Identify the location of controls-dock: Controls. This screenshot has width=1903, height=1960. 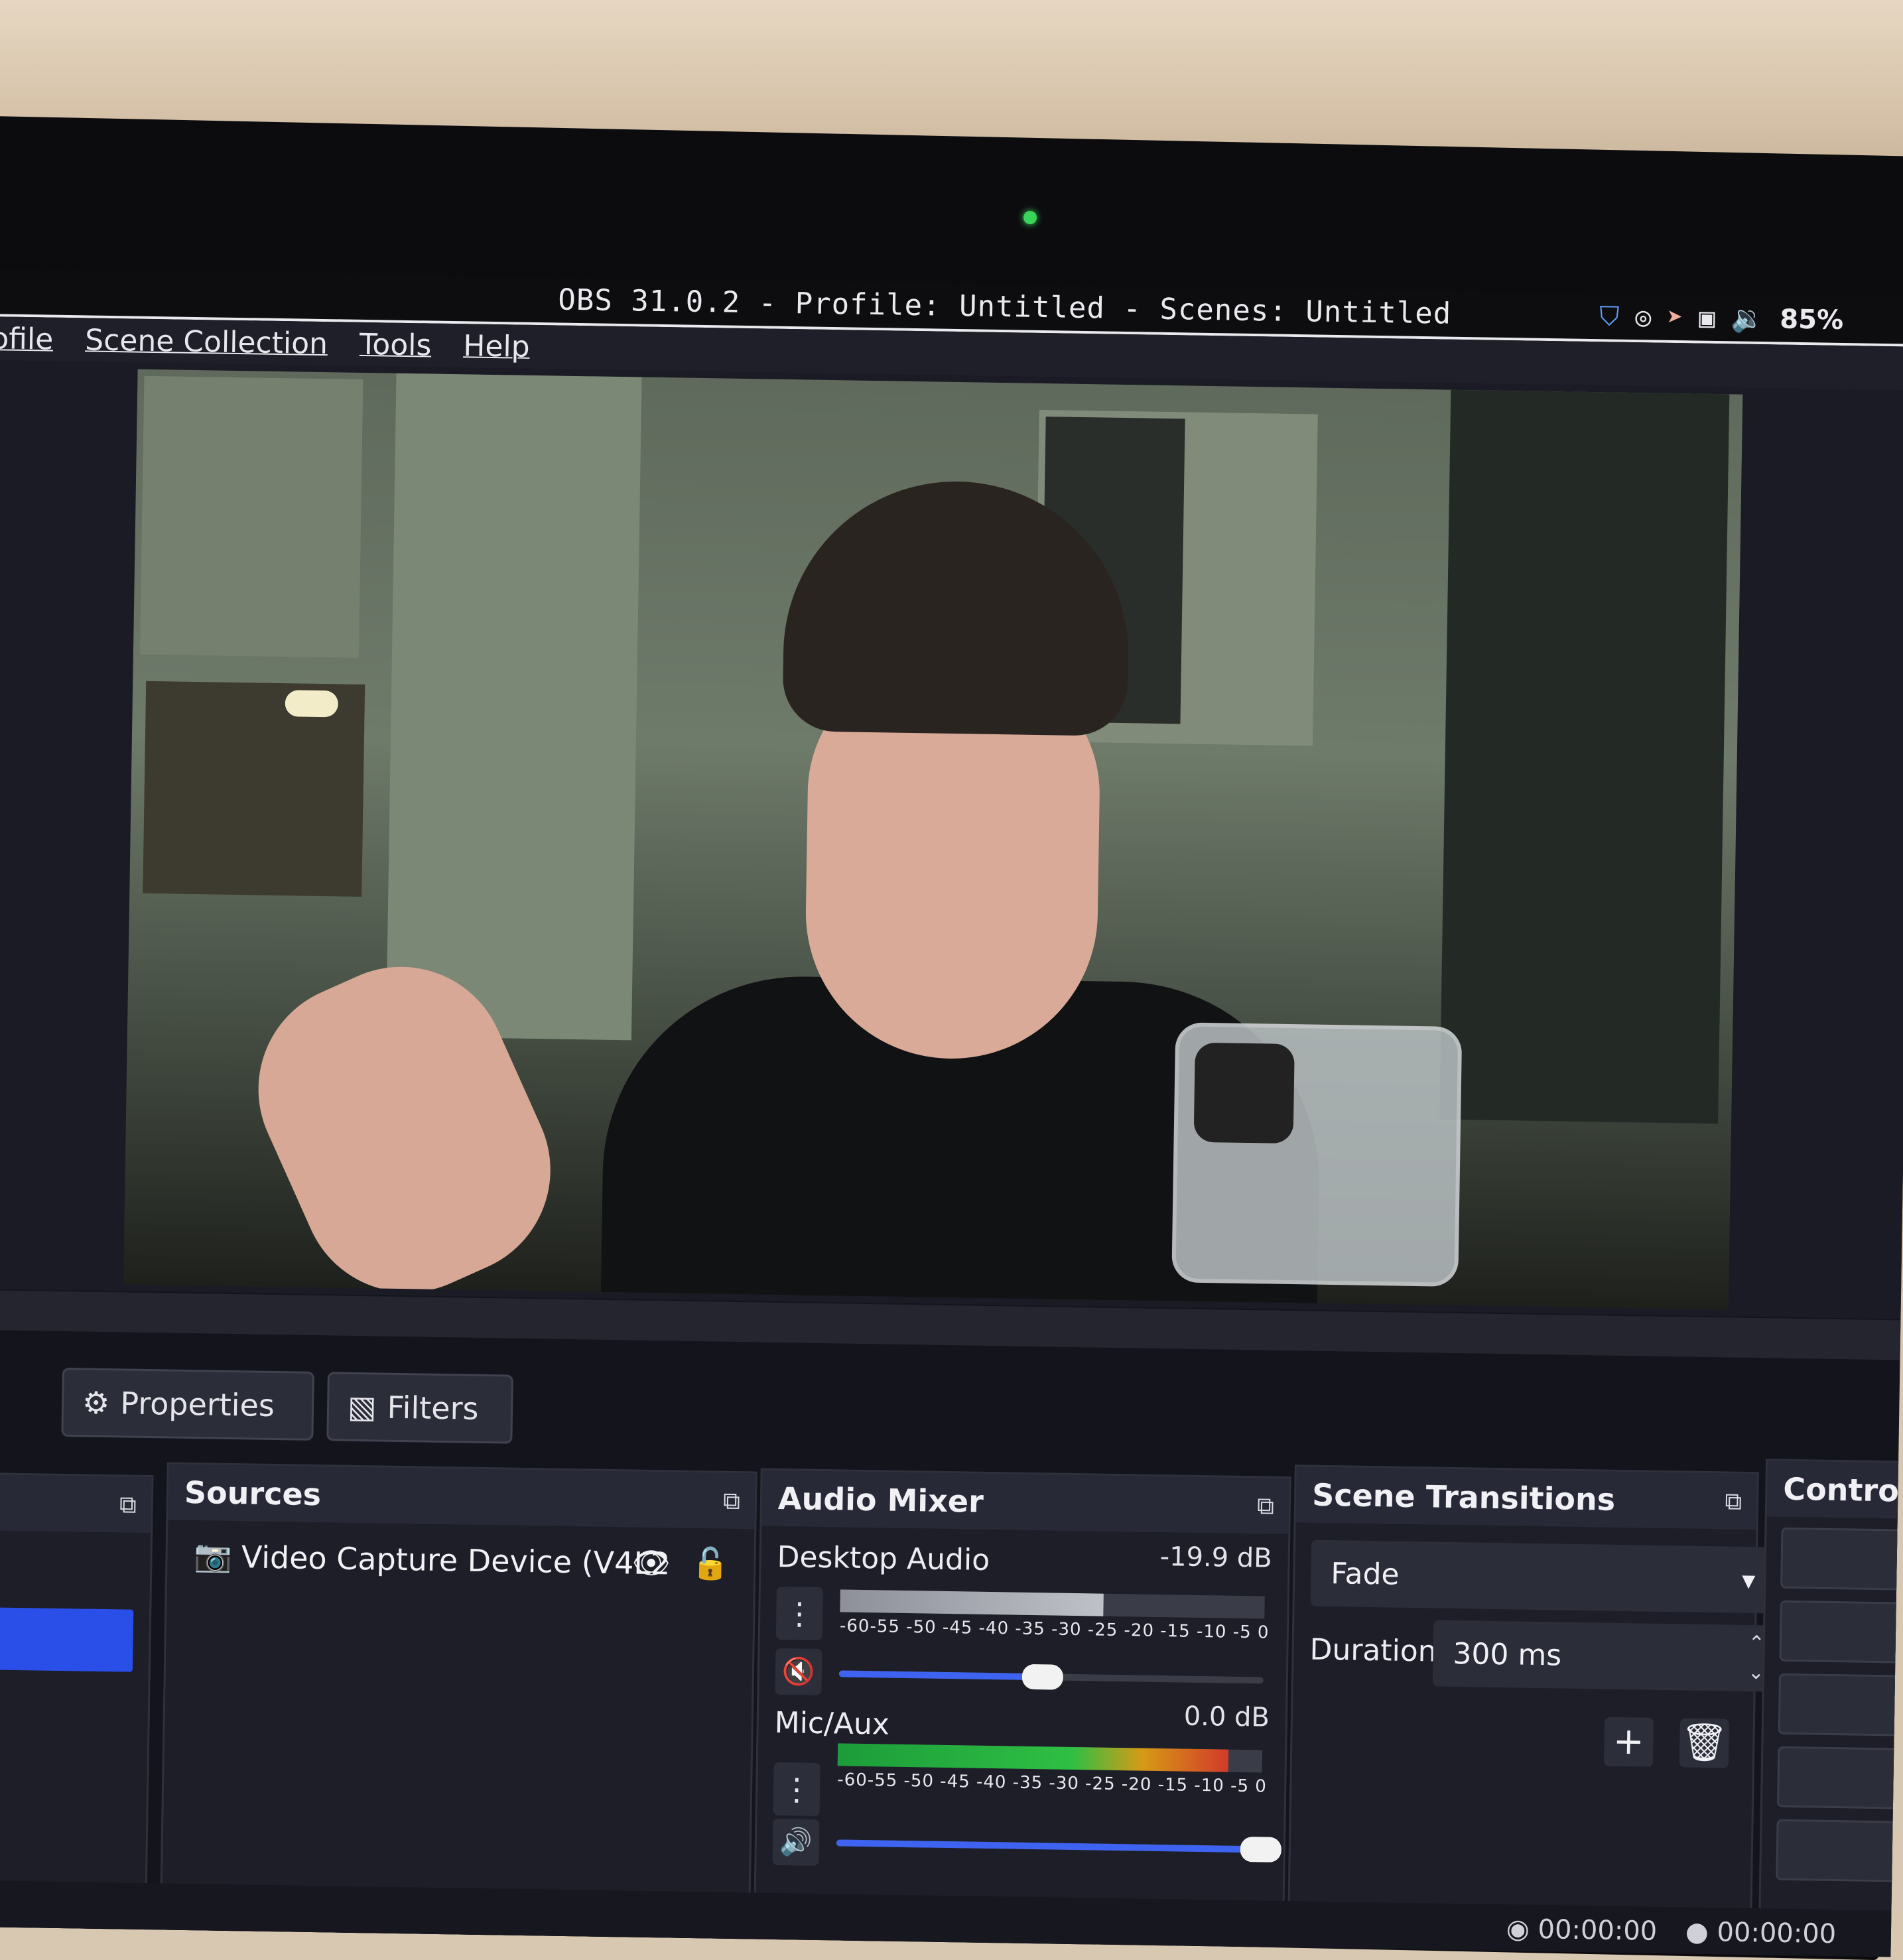
(1830, 1708).